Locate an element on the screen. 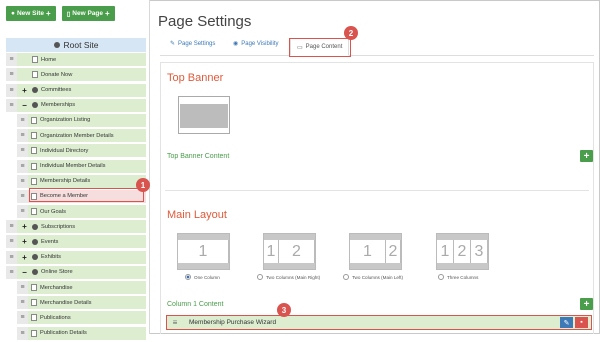 Image resolution: width=600 pixels, height=342 pixels. top-banner-preview is located at coordinates (204, 115).